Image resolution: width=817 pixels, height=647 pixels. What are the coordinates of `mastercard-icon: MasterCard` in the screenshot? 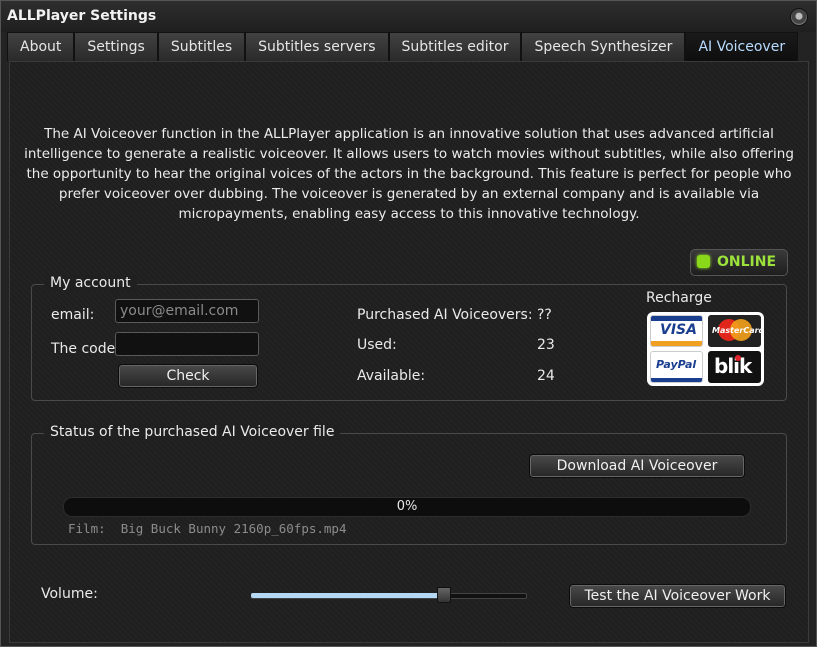 It's located at (734, 331).